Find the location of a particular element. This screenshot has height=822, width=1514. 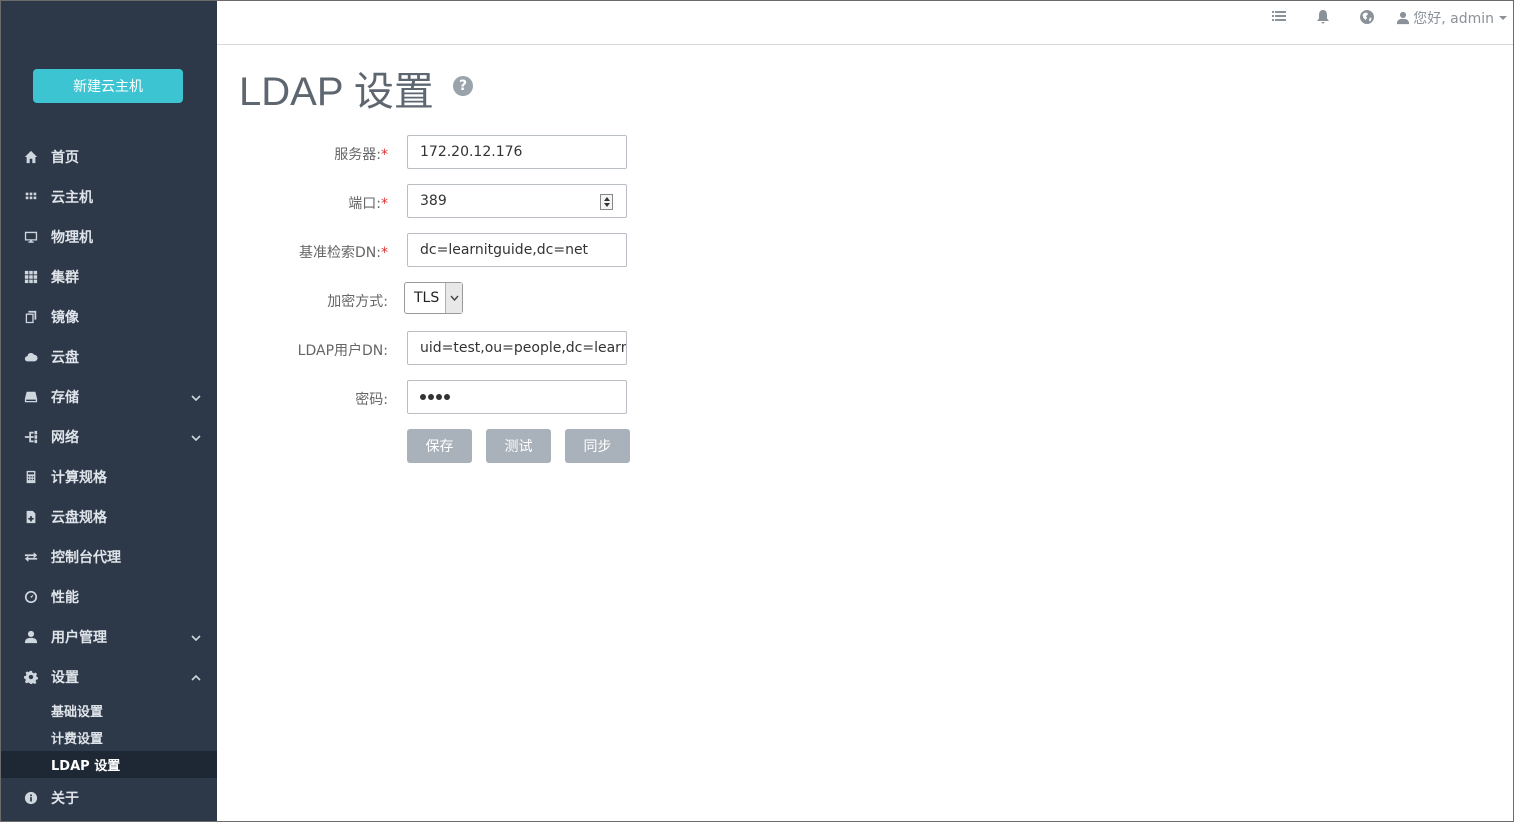

sidebar-item-label: 镜像 is located at coordinates (65, 318).